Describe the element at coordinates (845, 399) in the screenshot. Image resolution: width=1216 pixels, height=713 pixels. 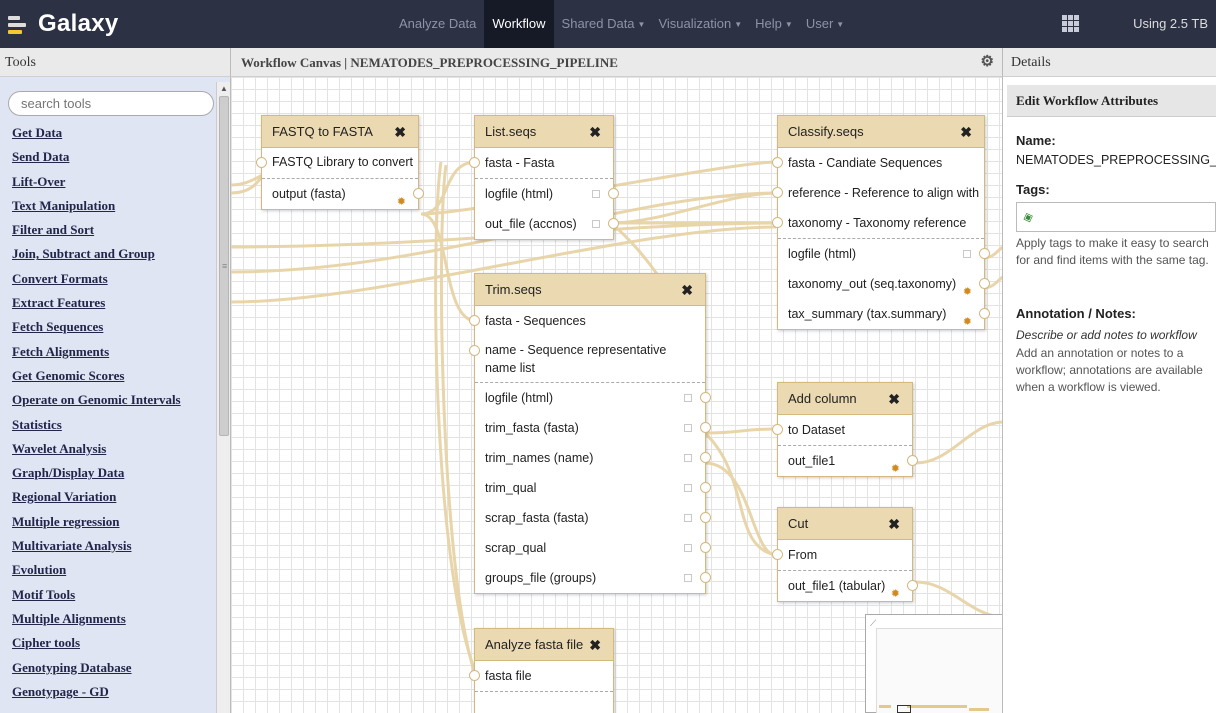
I see `node-title: Add column ✖` at that location.